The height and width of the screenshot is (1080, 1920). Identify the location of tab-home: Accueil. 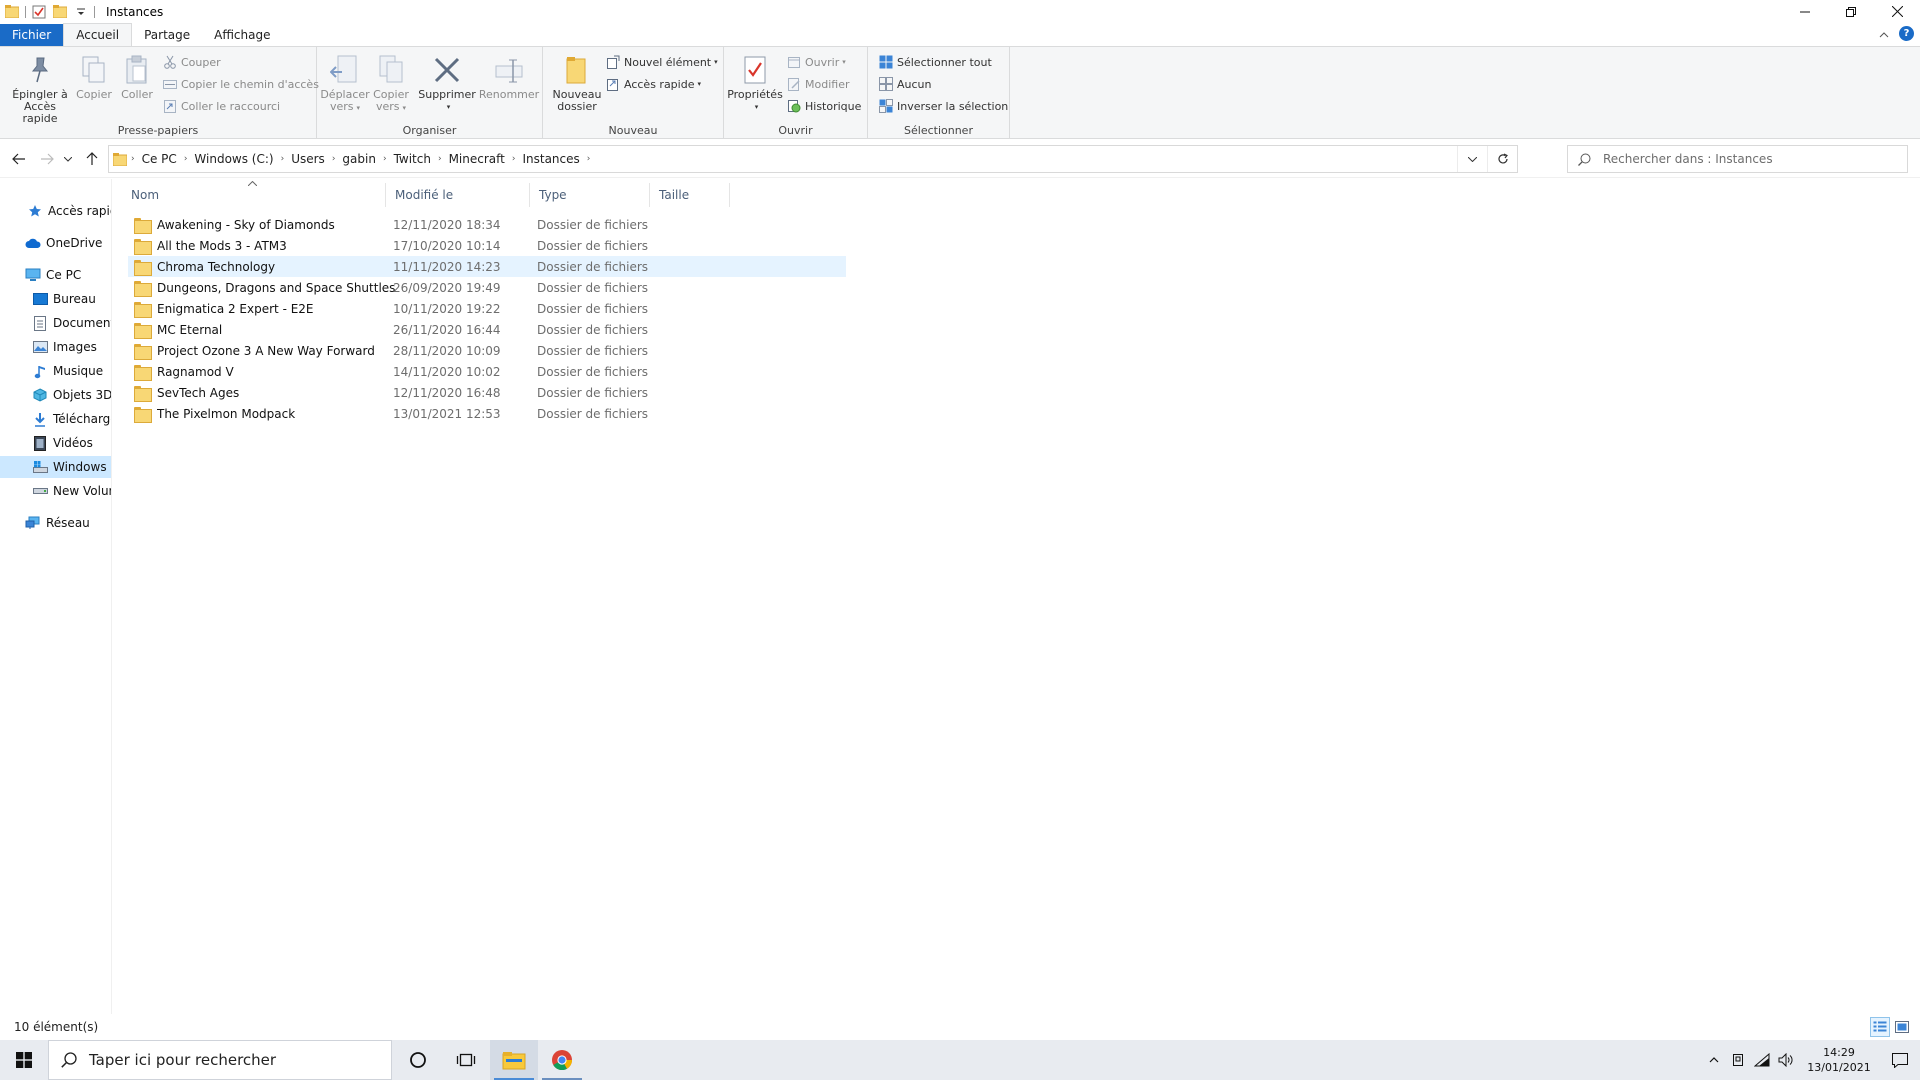
(98, 34).